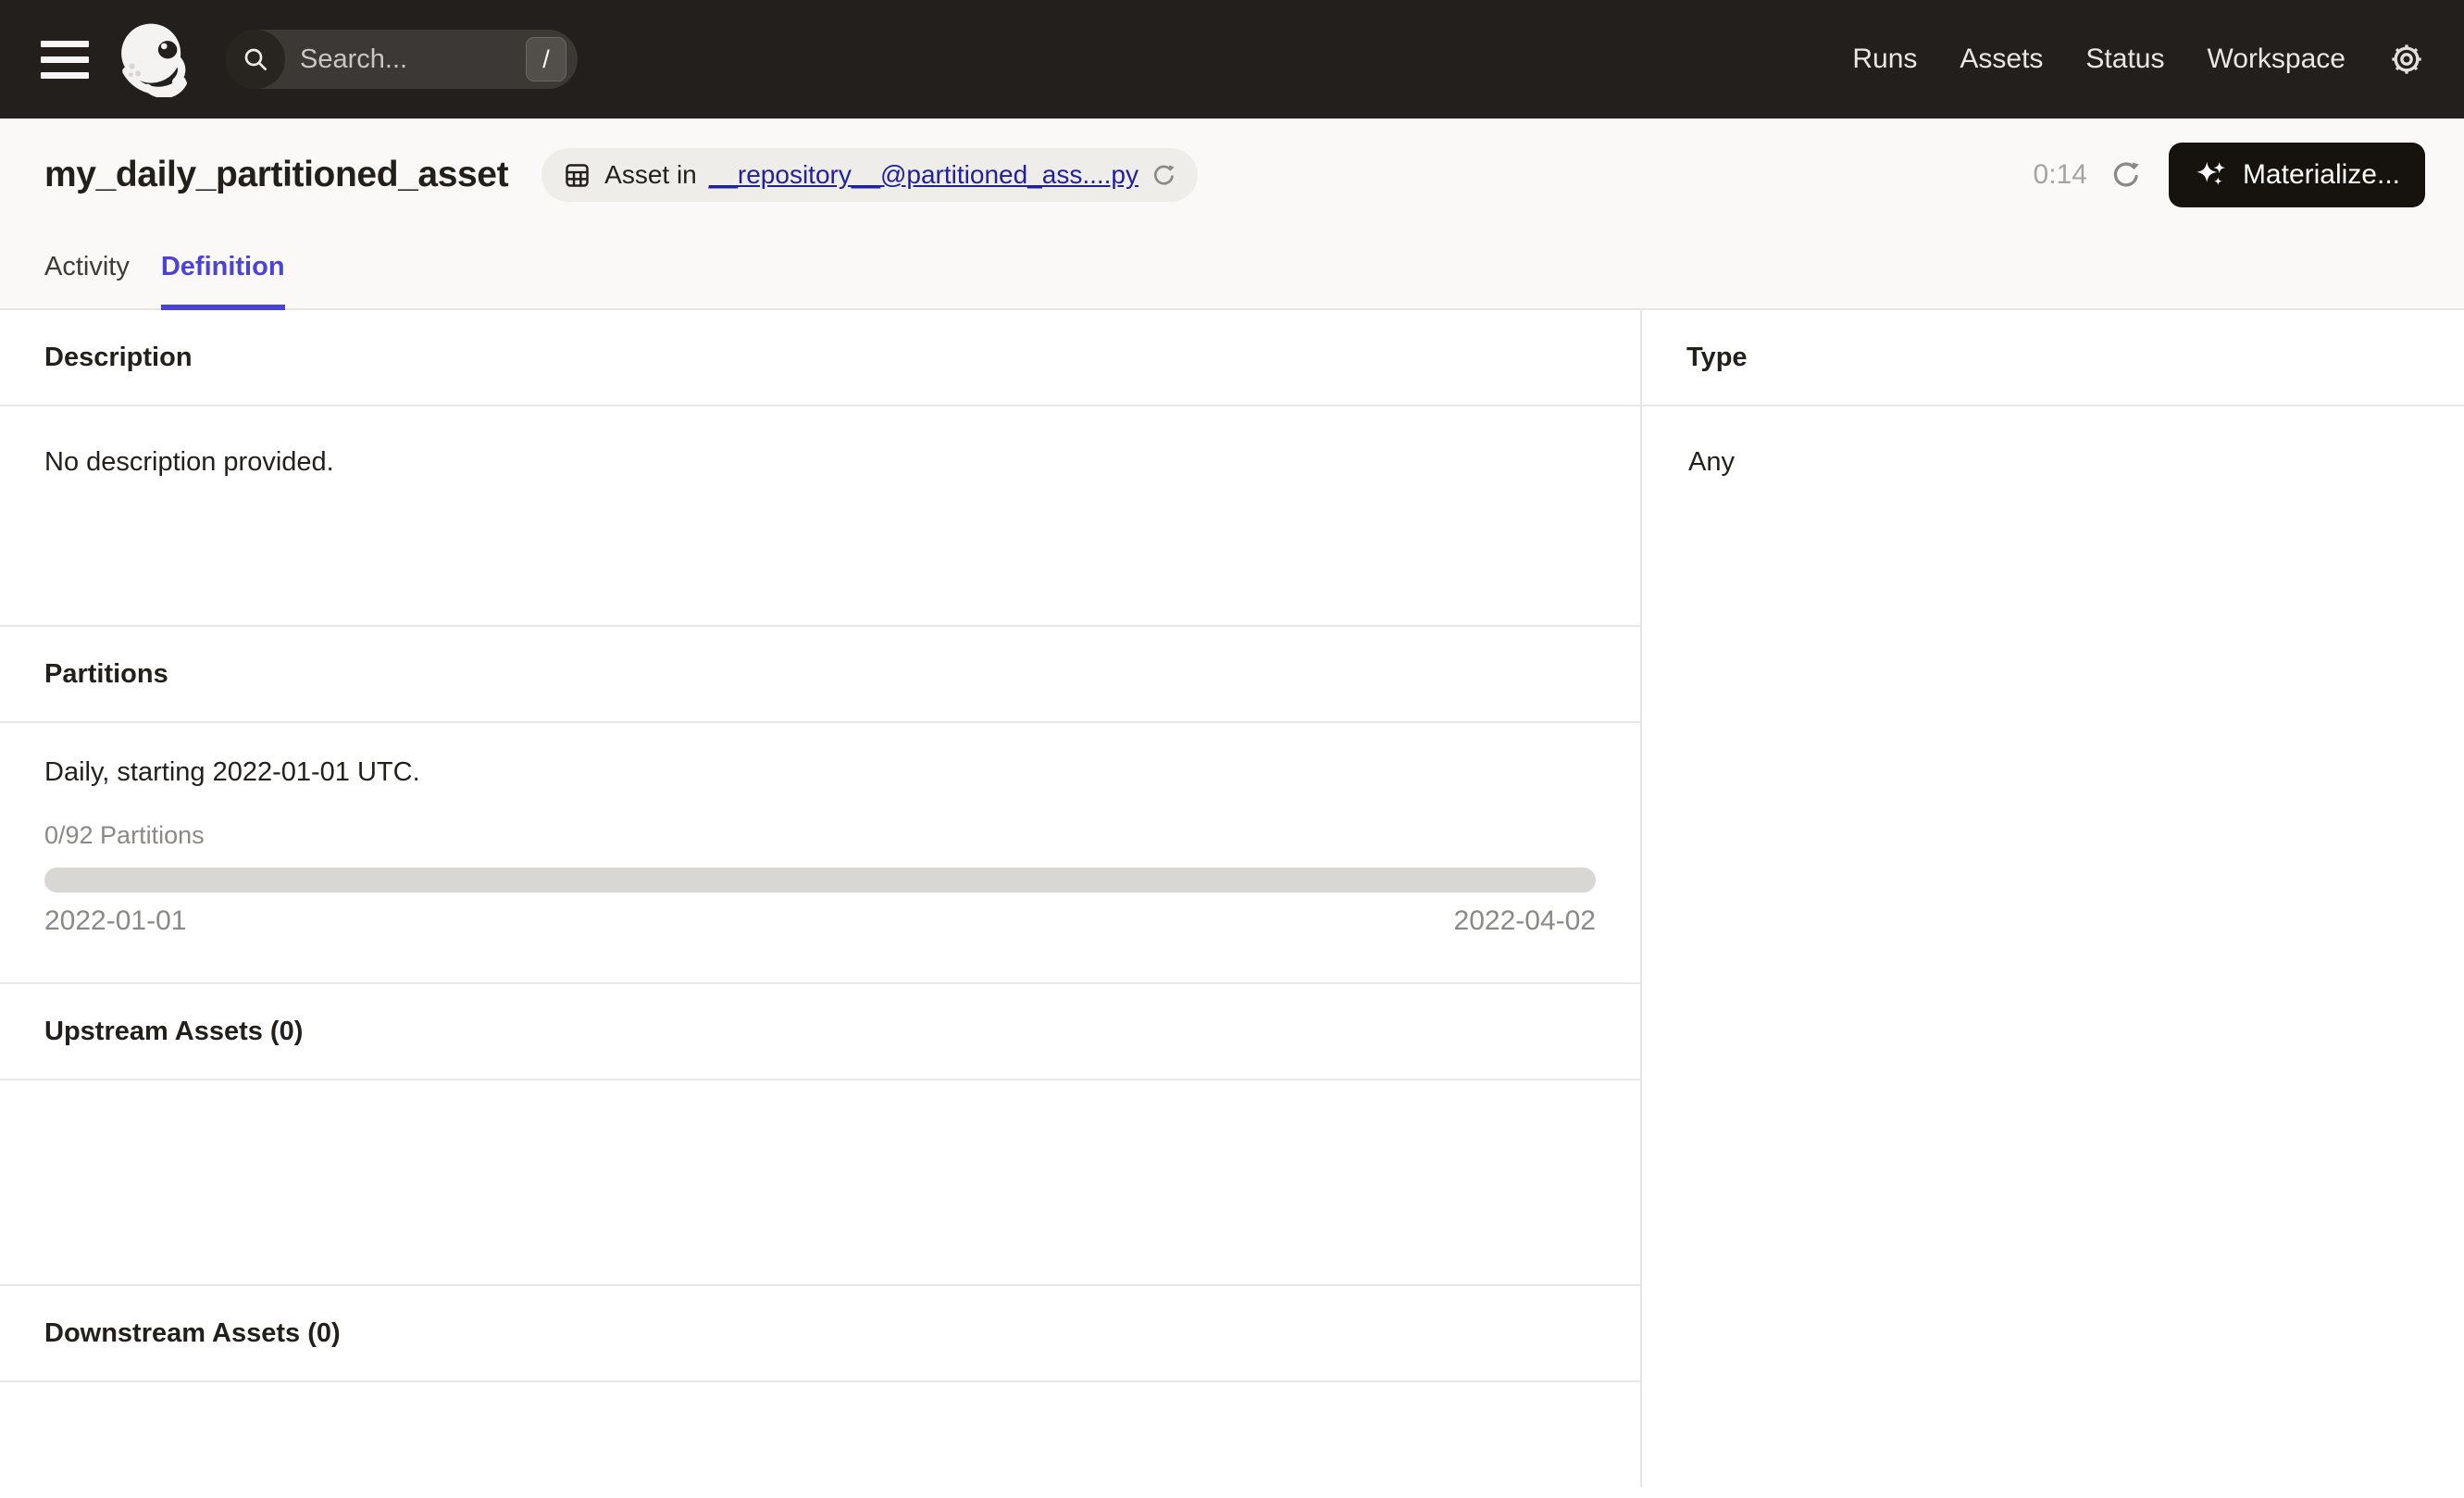 Image resolution: width=2464 pixels, height=1498 pixels. Describe the element at coordinates (232, 772) in the screenshot. I see `partitions-summary: Daily, starting 2022-01-01 UTC.` at that location.